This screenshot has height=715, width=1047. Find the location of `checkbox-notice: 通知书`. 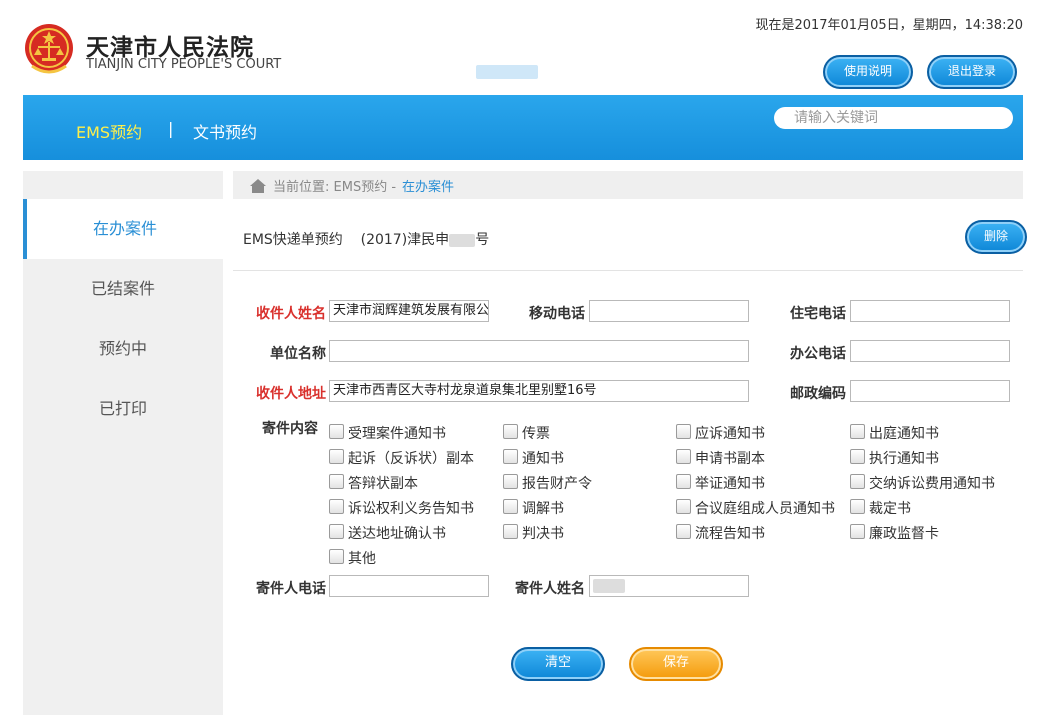

checkbox-notice: 通知书 is located at coordinates (533, 458).